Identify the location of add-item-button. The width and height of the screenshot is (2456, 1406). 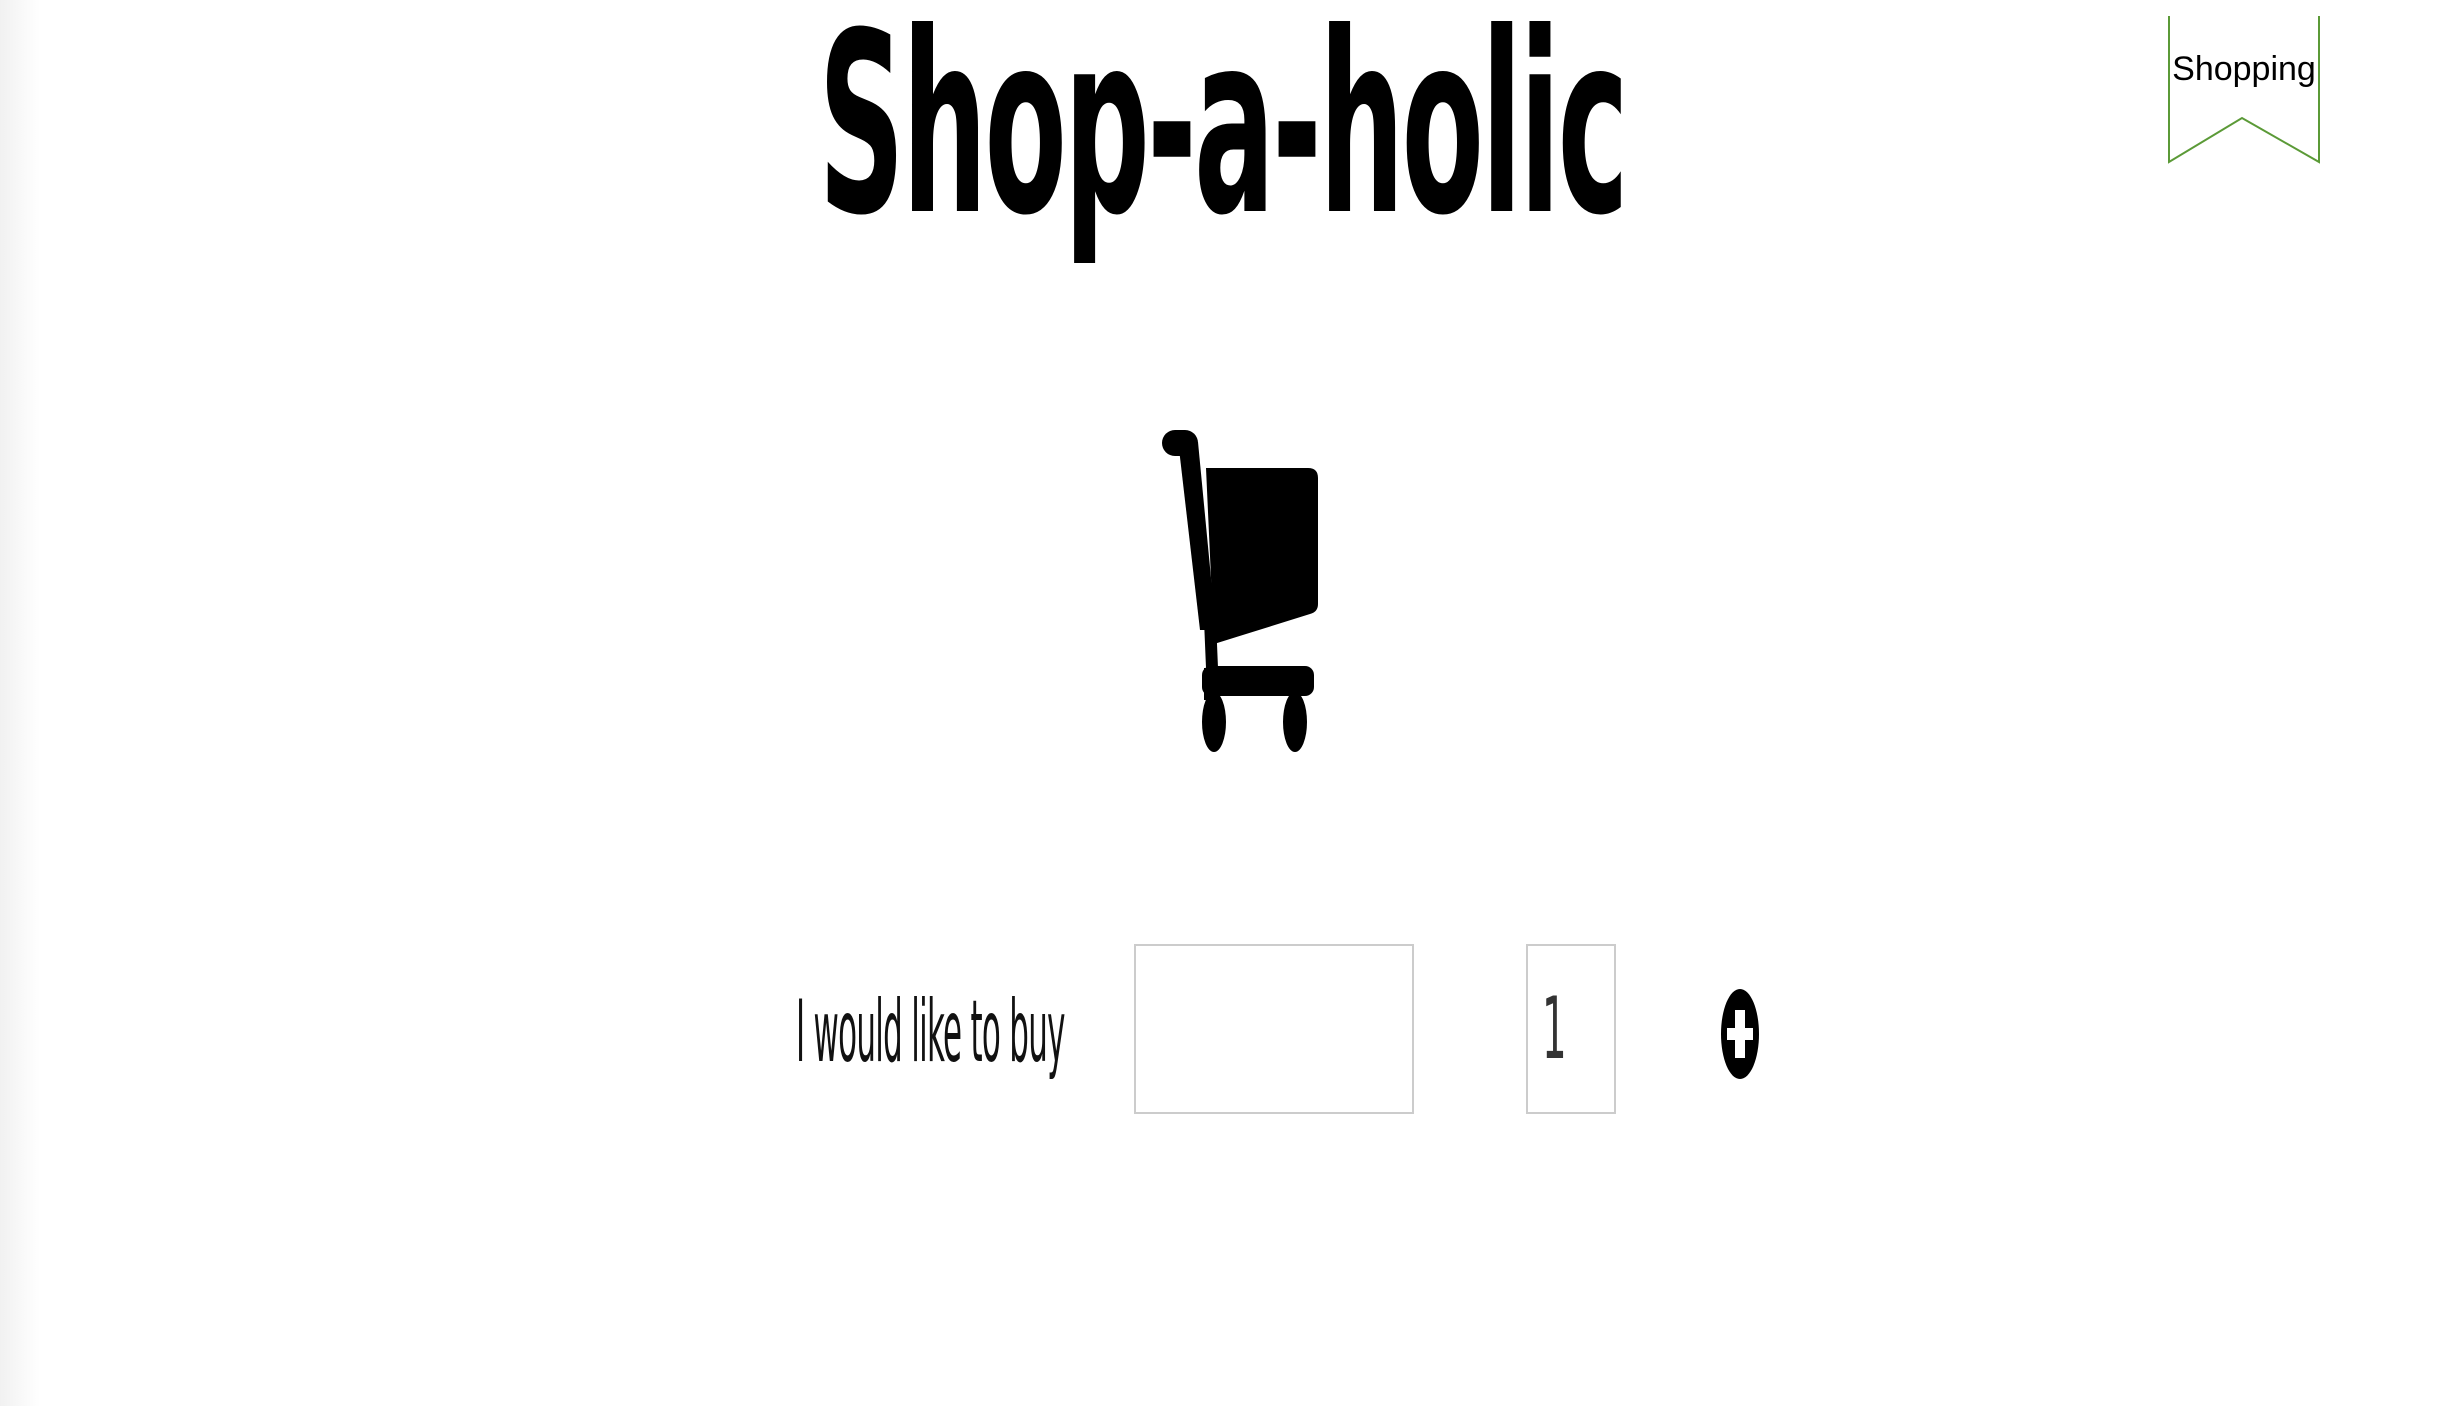
(1740, 1034).